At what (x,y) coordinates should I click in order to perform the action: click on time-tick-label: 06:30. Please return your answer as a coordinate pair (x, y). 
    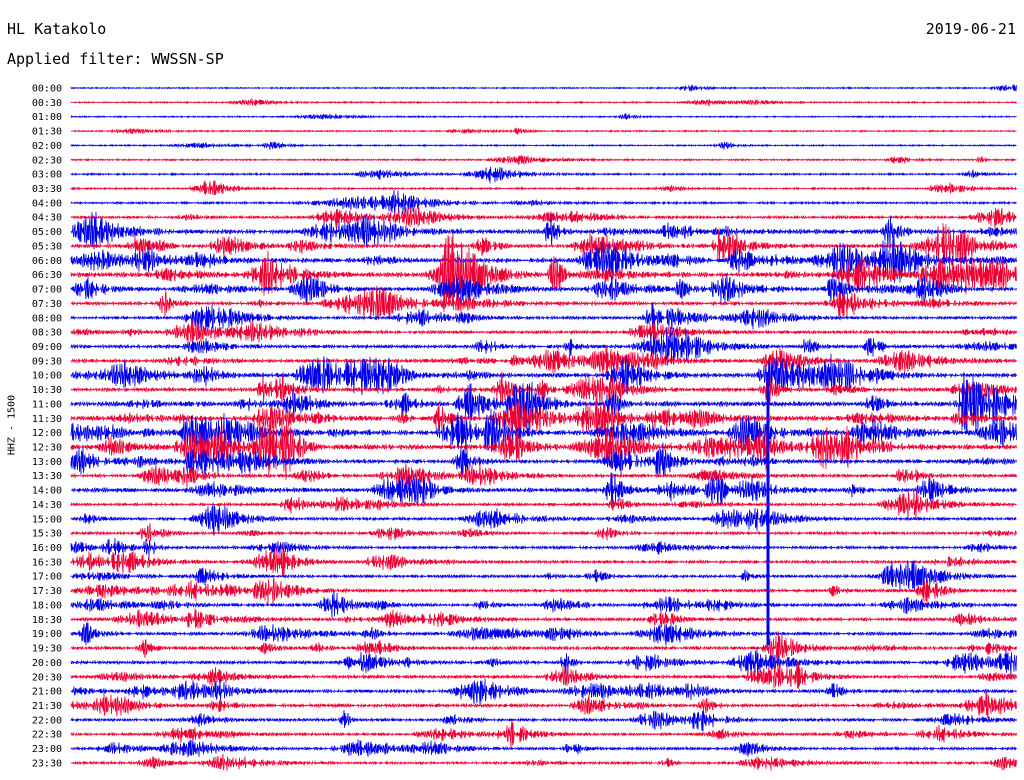
    Looking at the image, I should click on (47, 275).